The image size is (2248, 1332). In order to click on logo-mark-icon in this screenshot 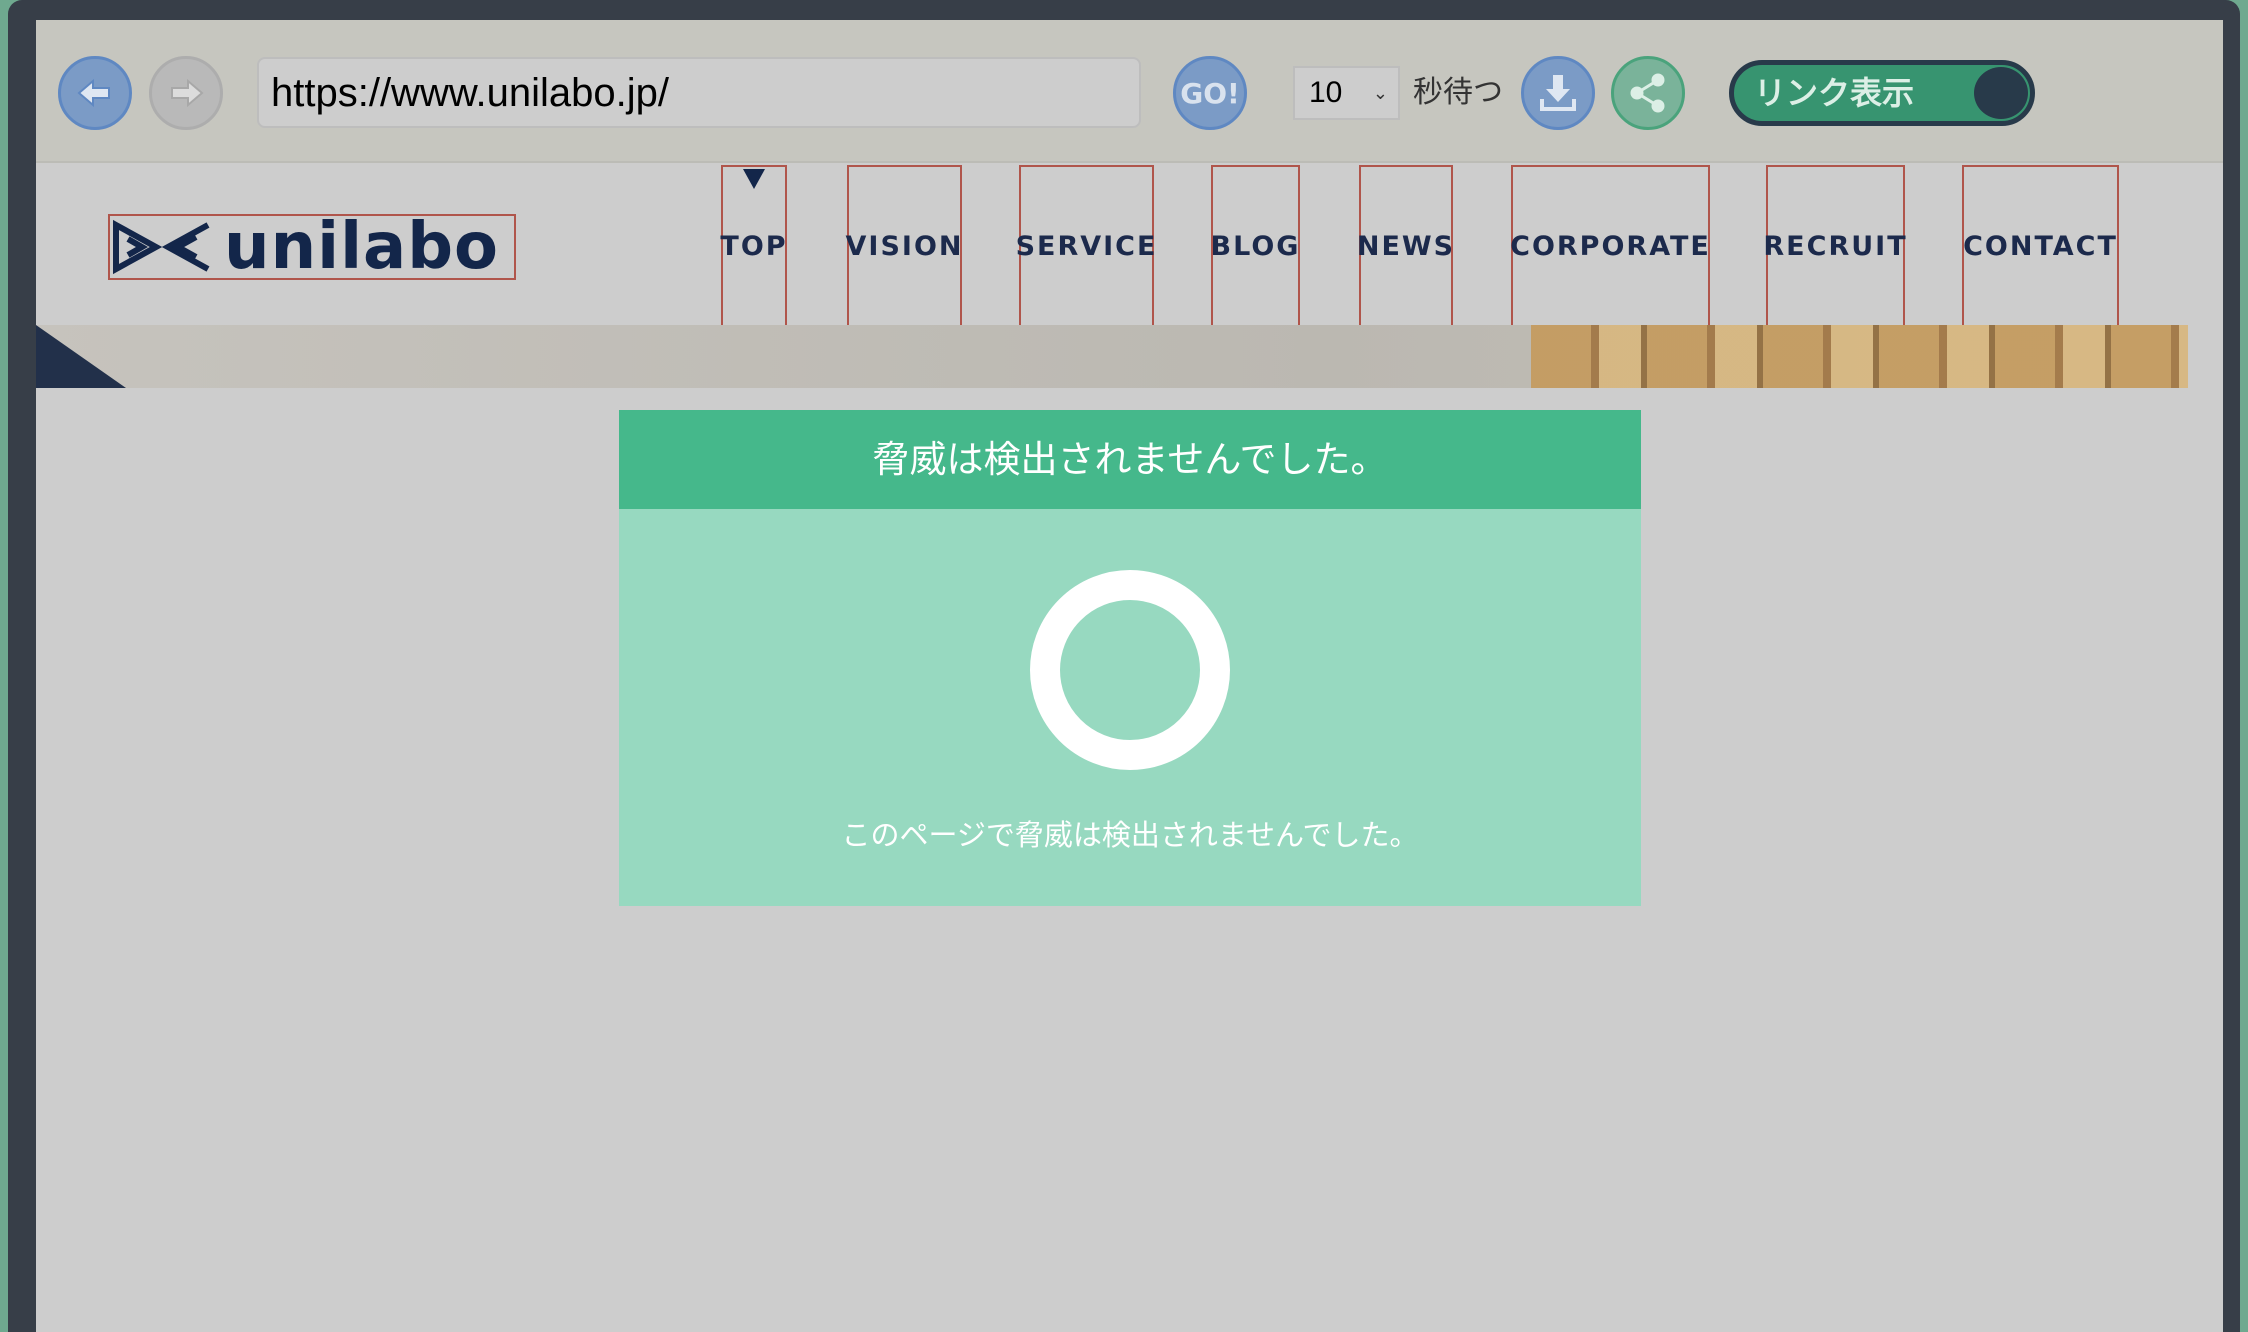, I will do `click(161, 247)`.